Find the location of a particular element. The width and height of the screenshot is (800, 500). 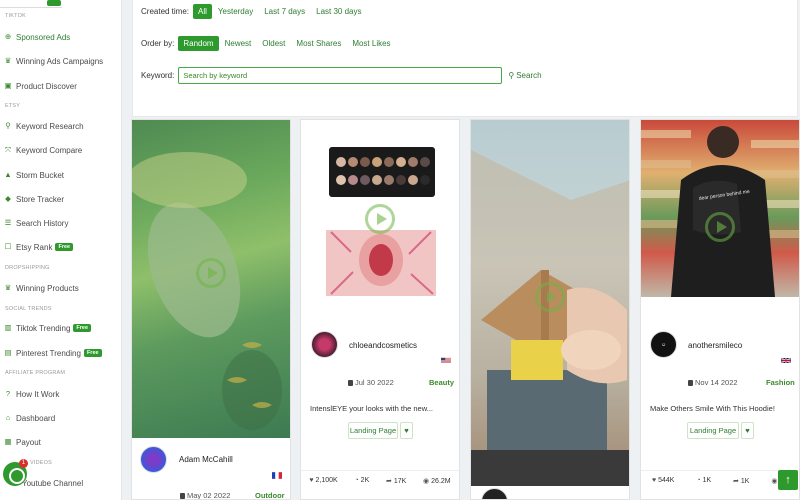

keyword-label: Keyword: is located at coordinates (158, 75).